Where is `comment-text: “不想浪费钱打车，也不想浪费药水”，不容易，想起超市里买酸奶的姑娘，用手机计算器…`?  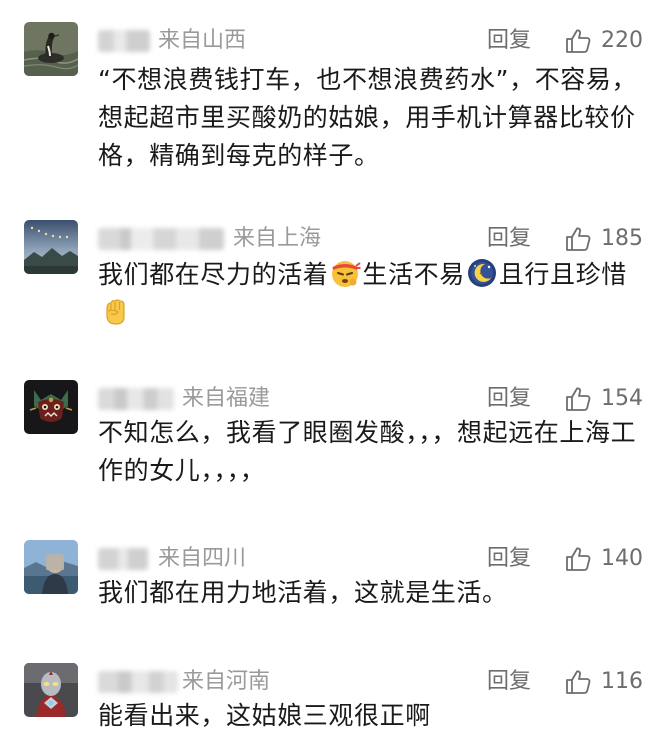 comment-text: “不想浪费钱打车，也不想浪费药水”，不容易，想起超市里买酸奶的姑娘，用手机计算器… is located at coordinates (368, 117).